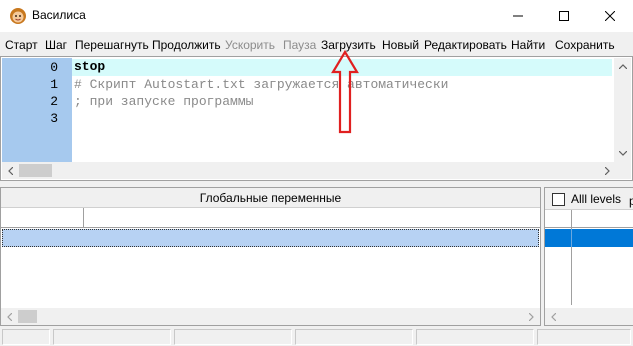 The height and width of the screenshot is (346, 633). What do you see at coordinates (588, 256) in the screenshot?
I see `levels-panel: Alll levels p` at bounding box center [588, 256].